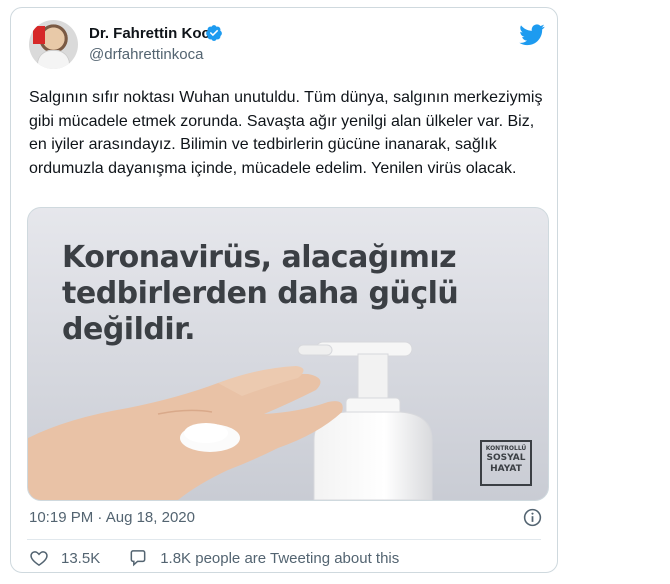  What do you see at coordinates (53, 44) in the screenshot?
I see `avatar` at bounding box center [53, 44].